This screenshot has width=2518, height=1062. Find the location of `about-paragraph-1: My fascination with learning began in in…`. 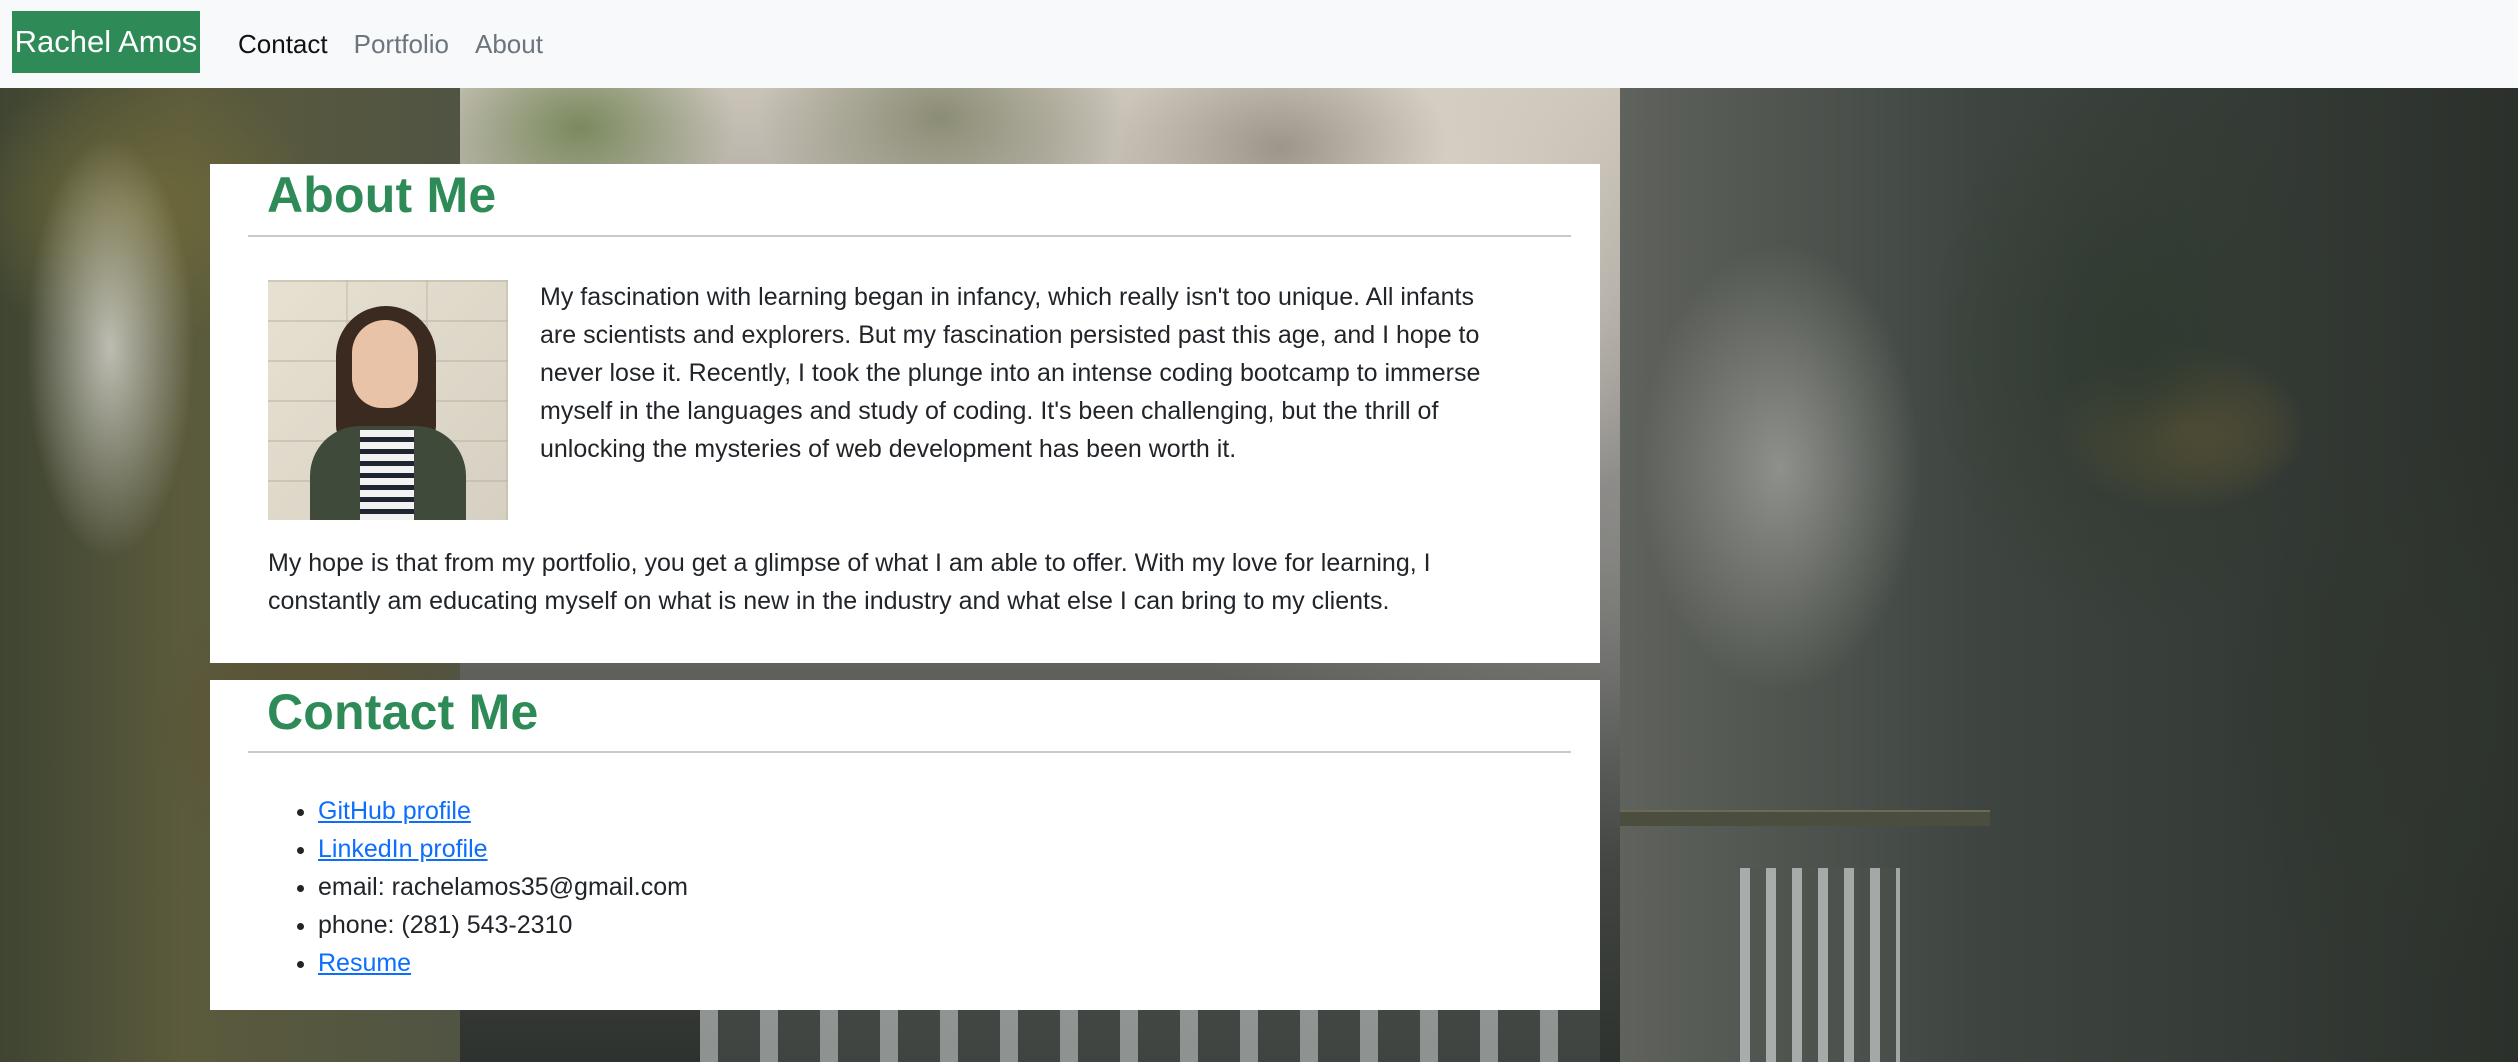

about-paragraph-1: My fascination with learning began in in… is located at coordinates (1010, 373).